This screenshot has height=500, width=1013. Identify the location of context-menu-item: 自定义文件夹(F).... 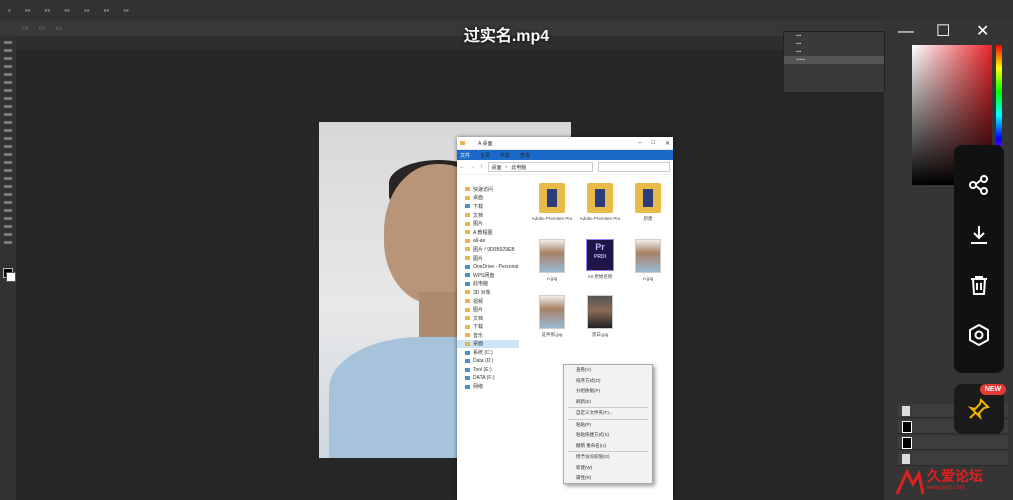
(608, 413).